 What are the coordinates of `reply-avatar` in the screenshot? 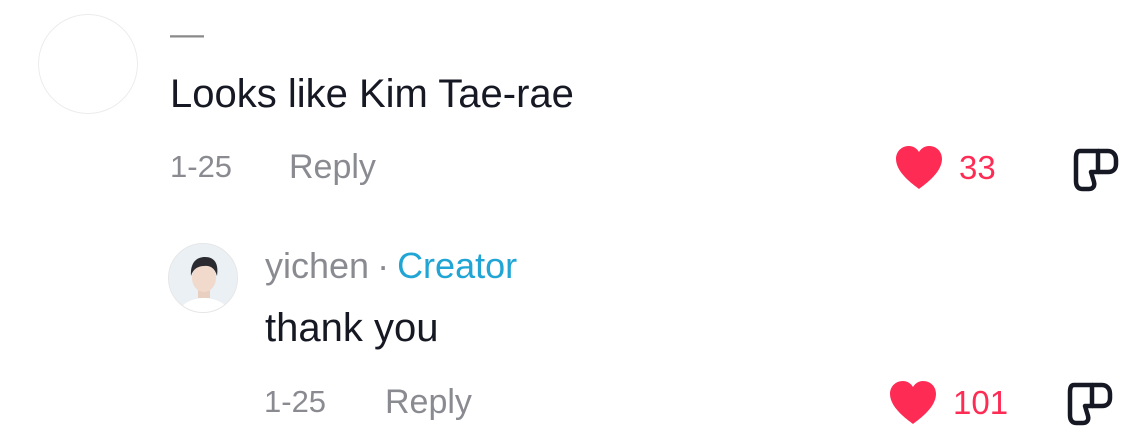 It's located at (203, 278).